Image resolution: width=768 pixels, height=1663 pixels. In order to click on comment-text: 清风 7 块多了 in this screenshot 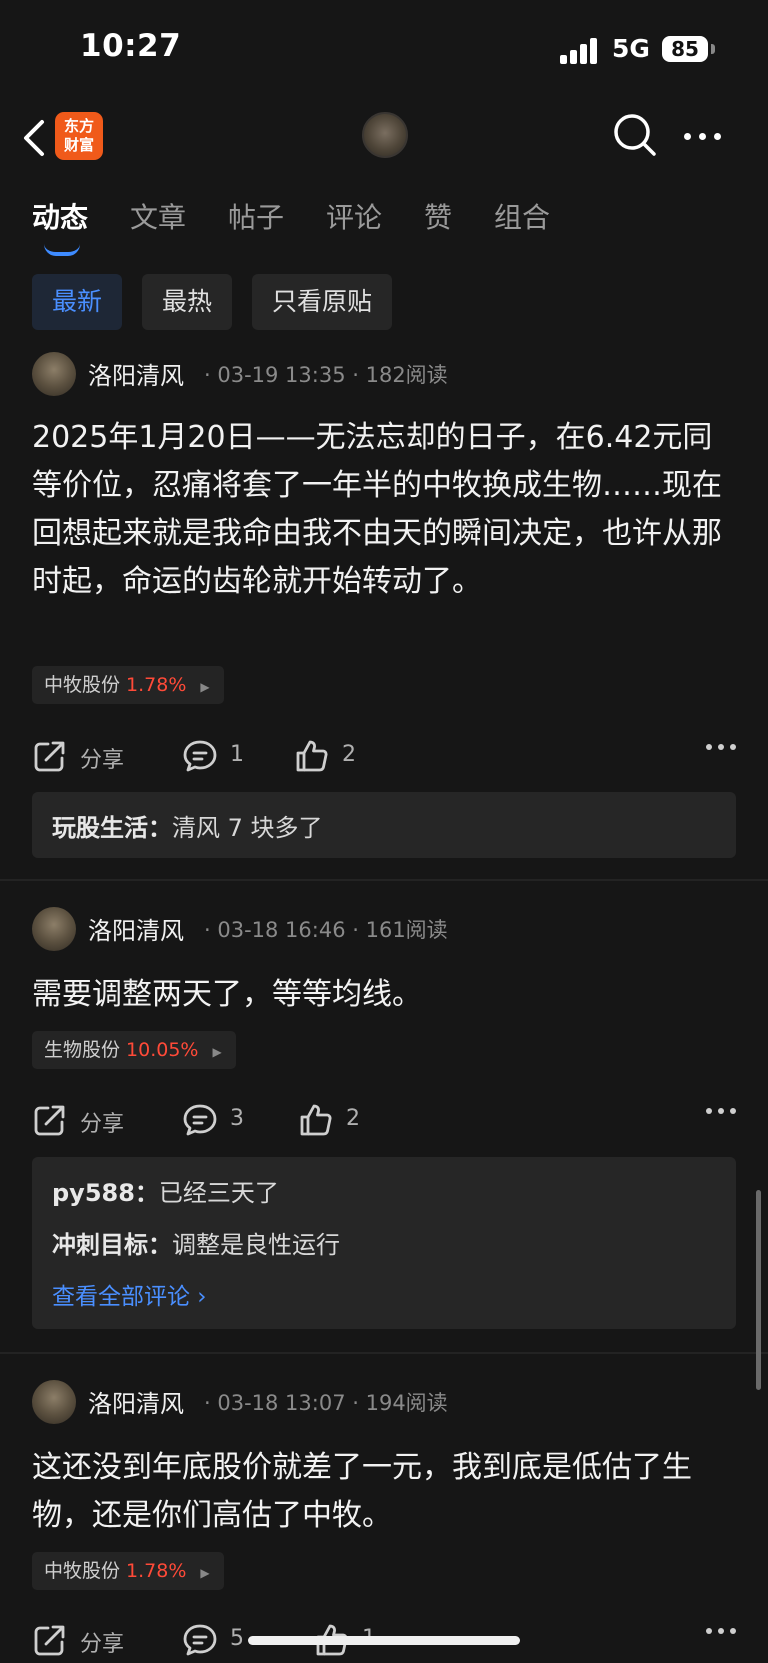, I will do `click(247, 828)`.